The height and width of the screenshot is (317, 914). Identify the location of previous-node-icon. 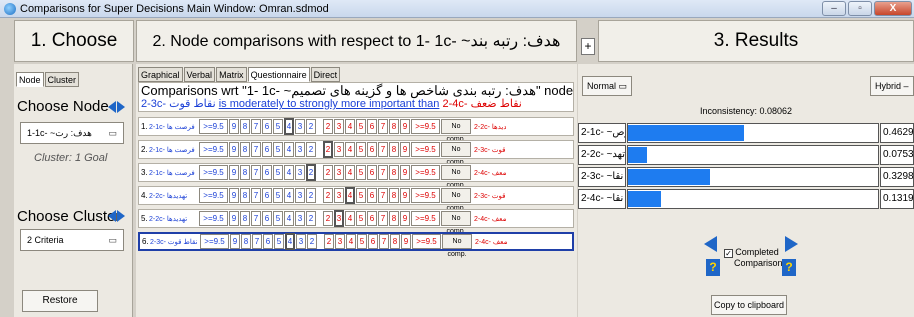
(112, 107).